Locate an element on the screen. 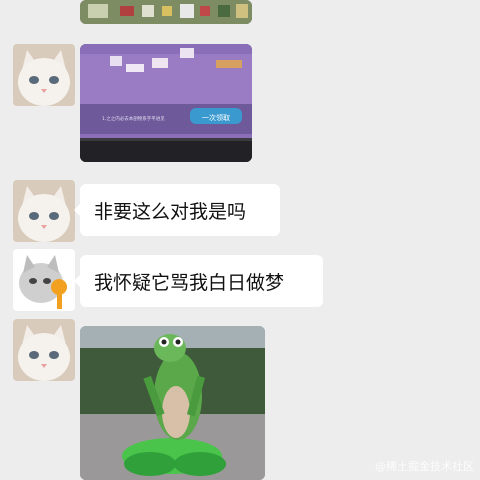 The width and height of the screenshot is (480, 480). game-claim-button-label: 一次领取 is located at coordinates (216, 117).